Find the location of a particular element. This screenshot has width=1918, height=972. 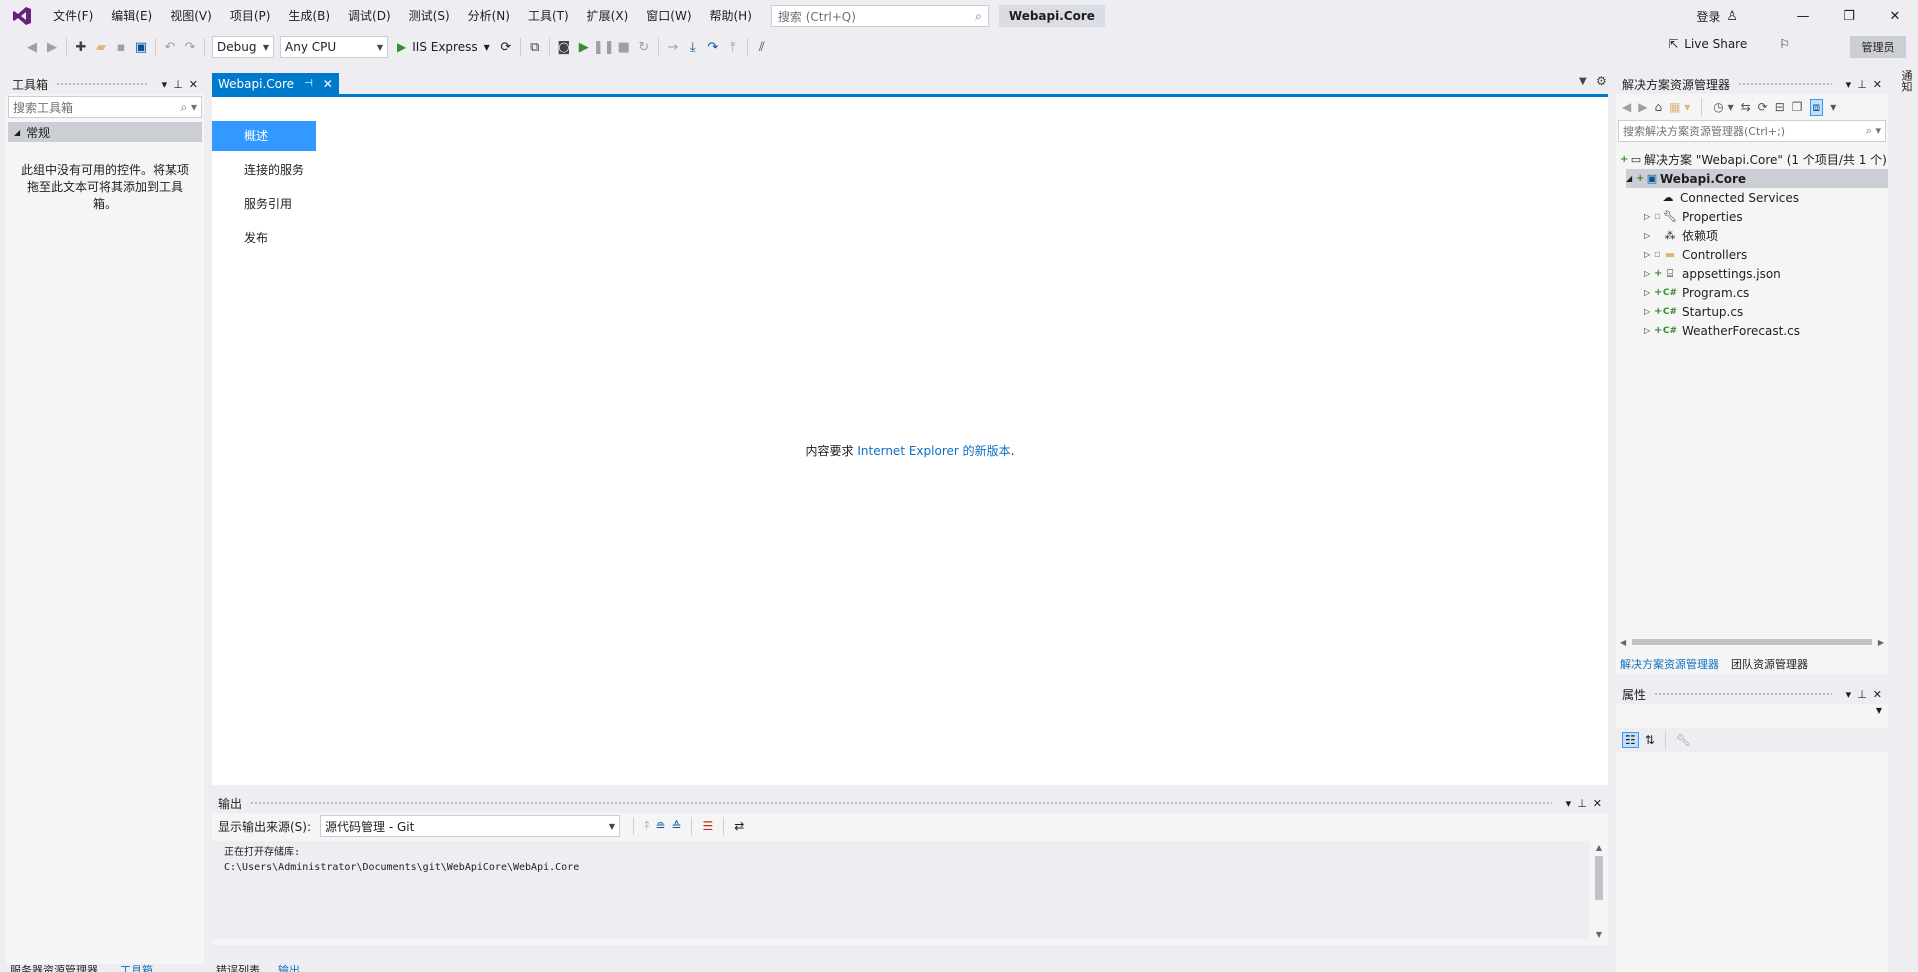

nav-service-references: 服务引用 is located at coordinates (264, 204).